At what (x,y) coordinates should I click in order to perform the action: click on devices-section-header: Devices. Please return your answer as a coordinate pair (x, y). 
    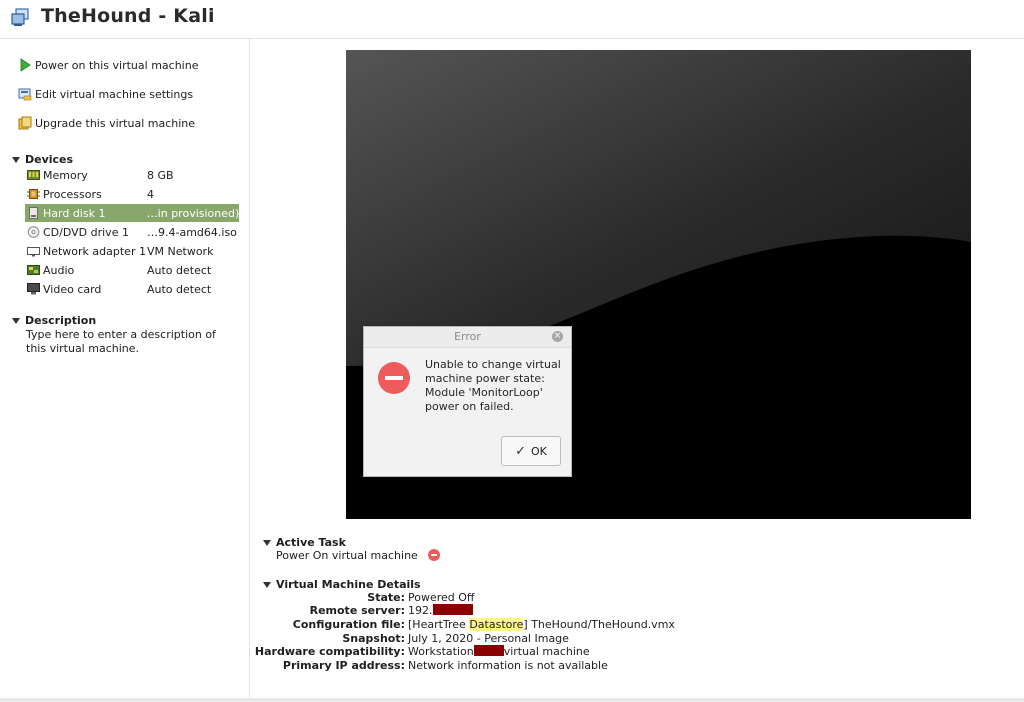
    Looking at the image, I should click on (42, 159).